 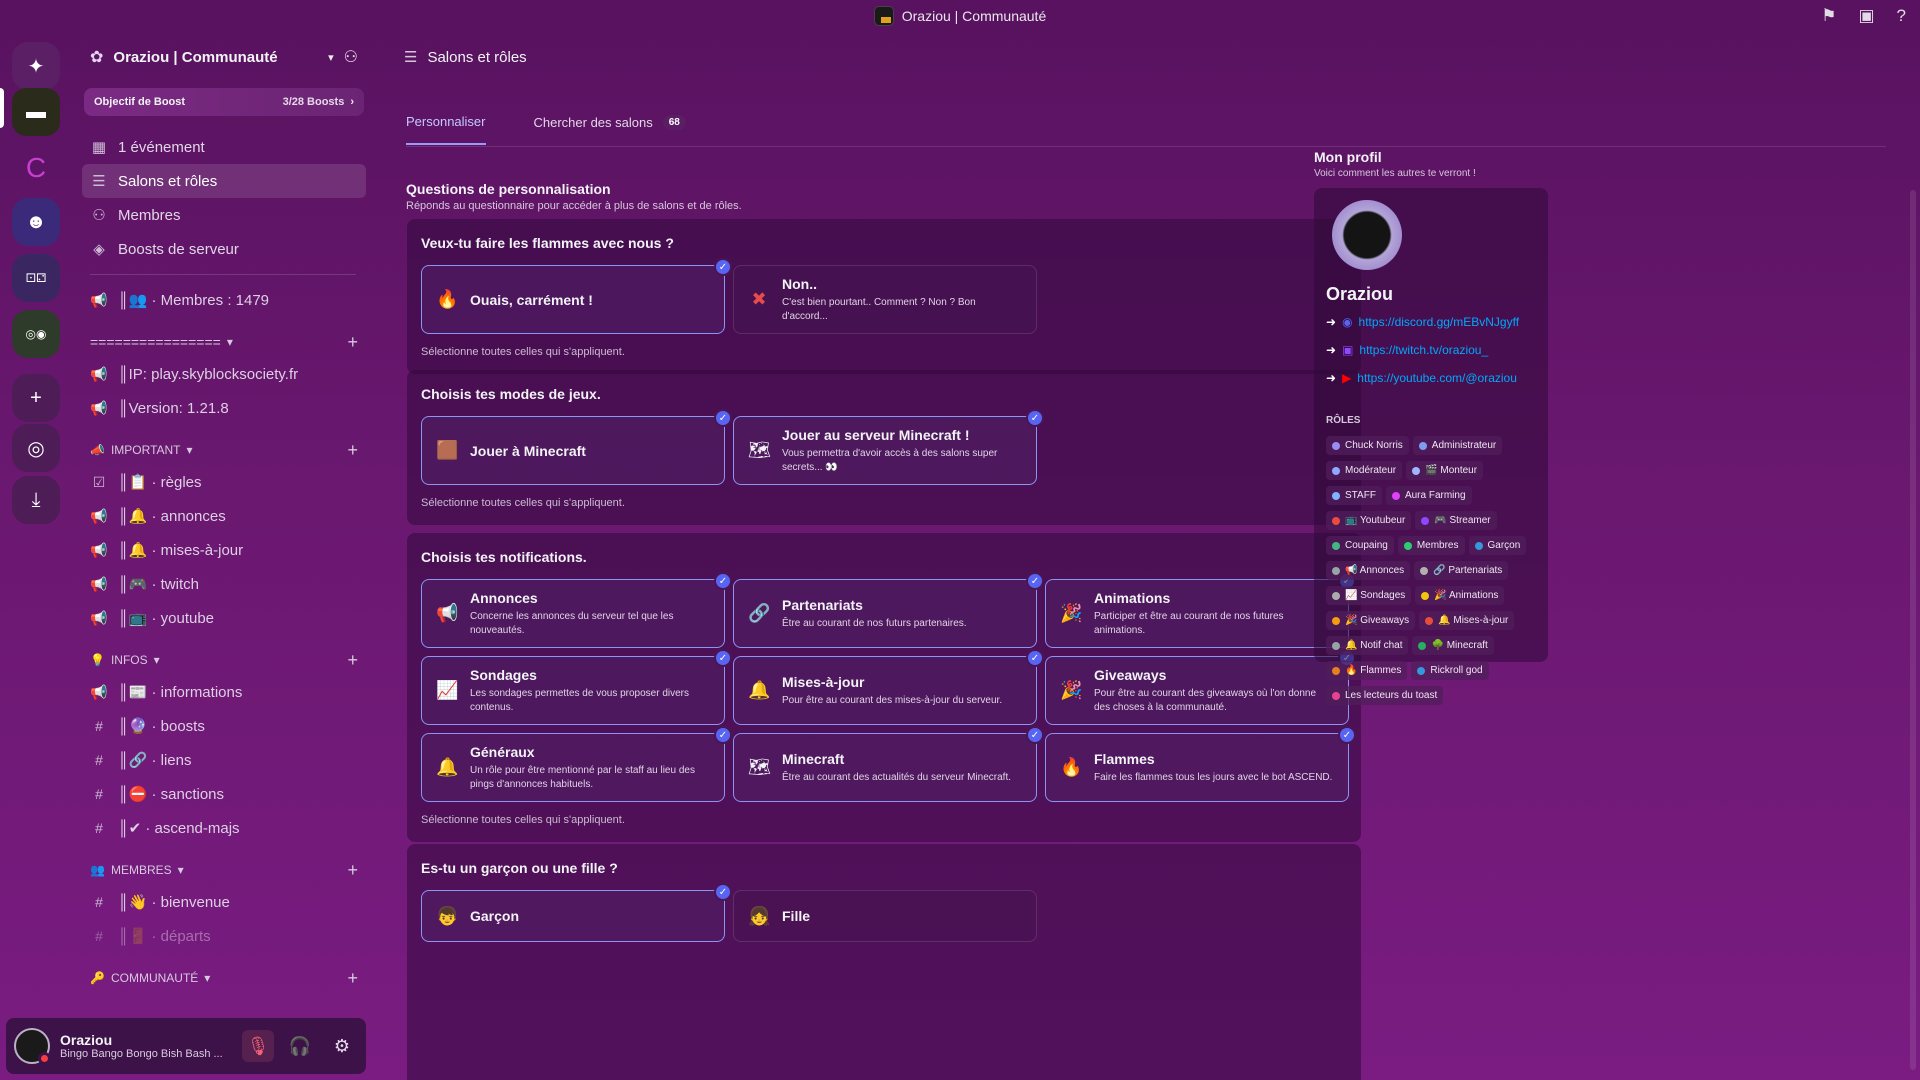 What do you see at coordinates (224, 794) in the screenshot?
I see `channel-item: # ║⛔ · sanctions` at bounding box center [224, 794].